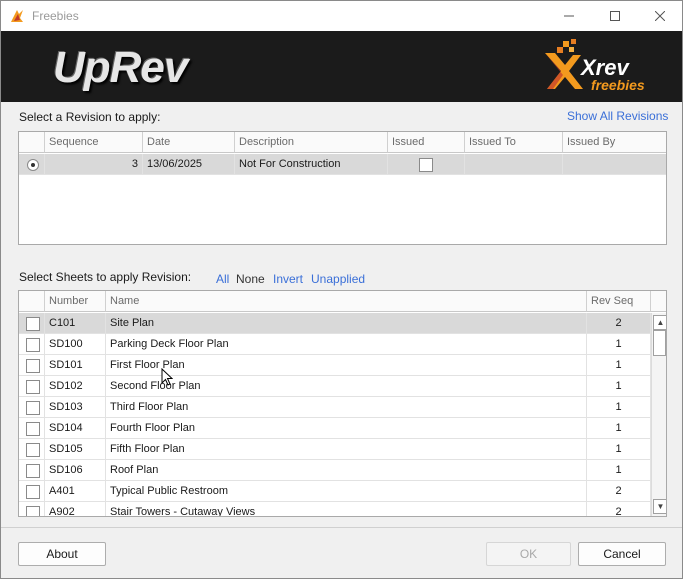 Image resolution: width=683 pixels, height=579 pixels. I want to click on sequence-column-header: Sequence, so click(94, 142).